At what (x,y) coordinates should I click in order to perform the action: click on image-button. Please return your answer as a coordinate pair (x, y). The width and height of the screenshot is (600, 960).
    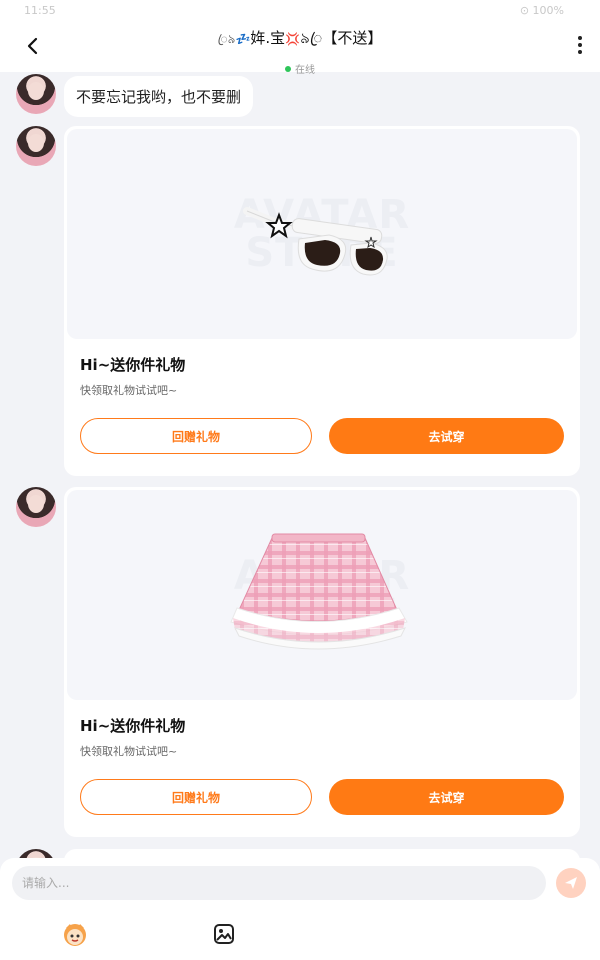
    Looking at the image, I should click on (224, 934).